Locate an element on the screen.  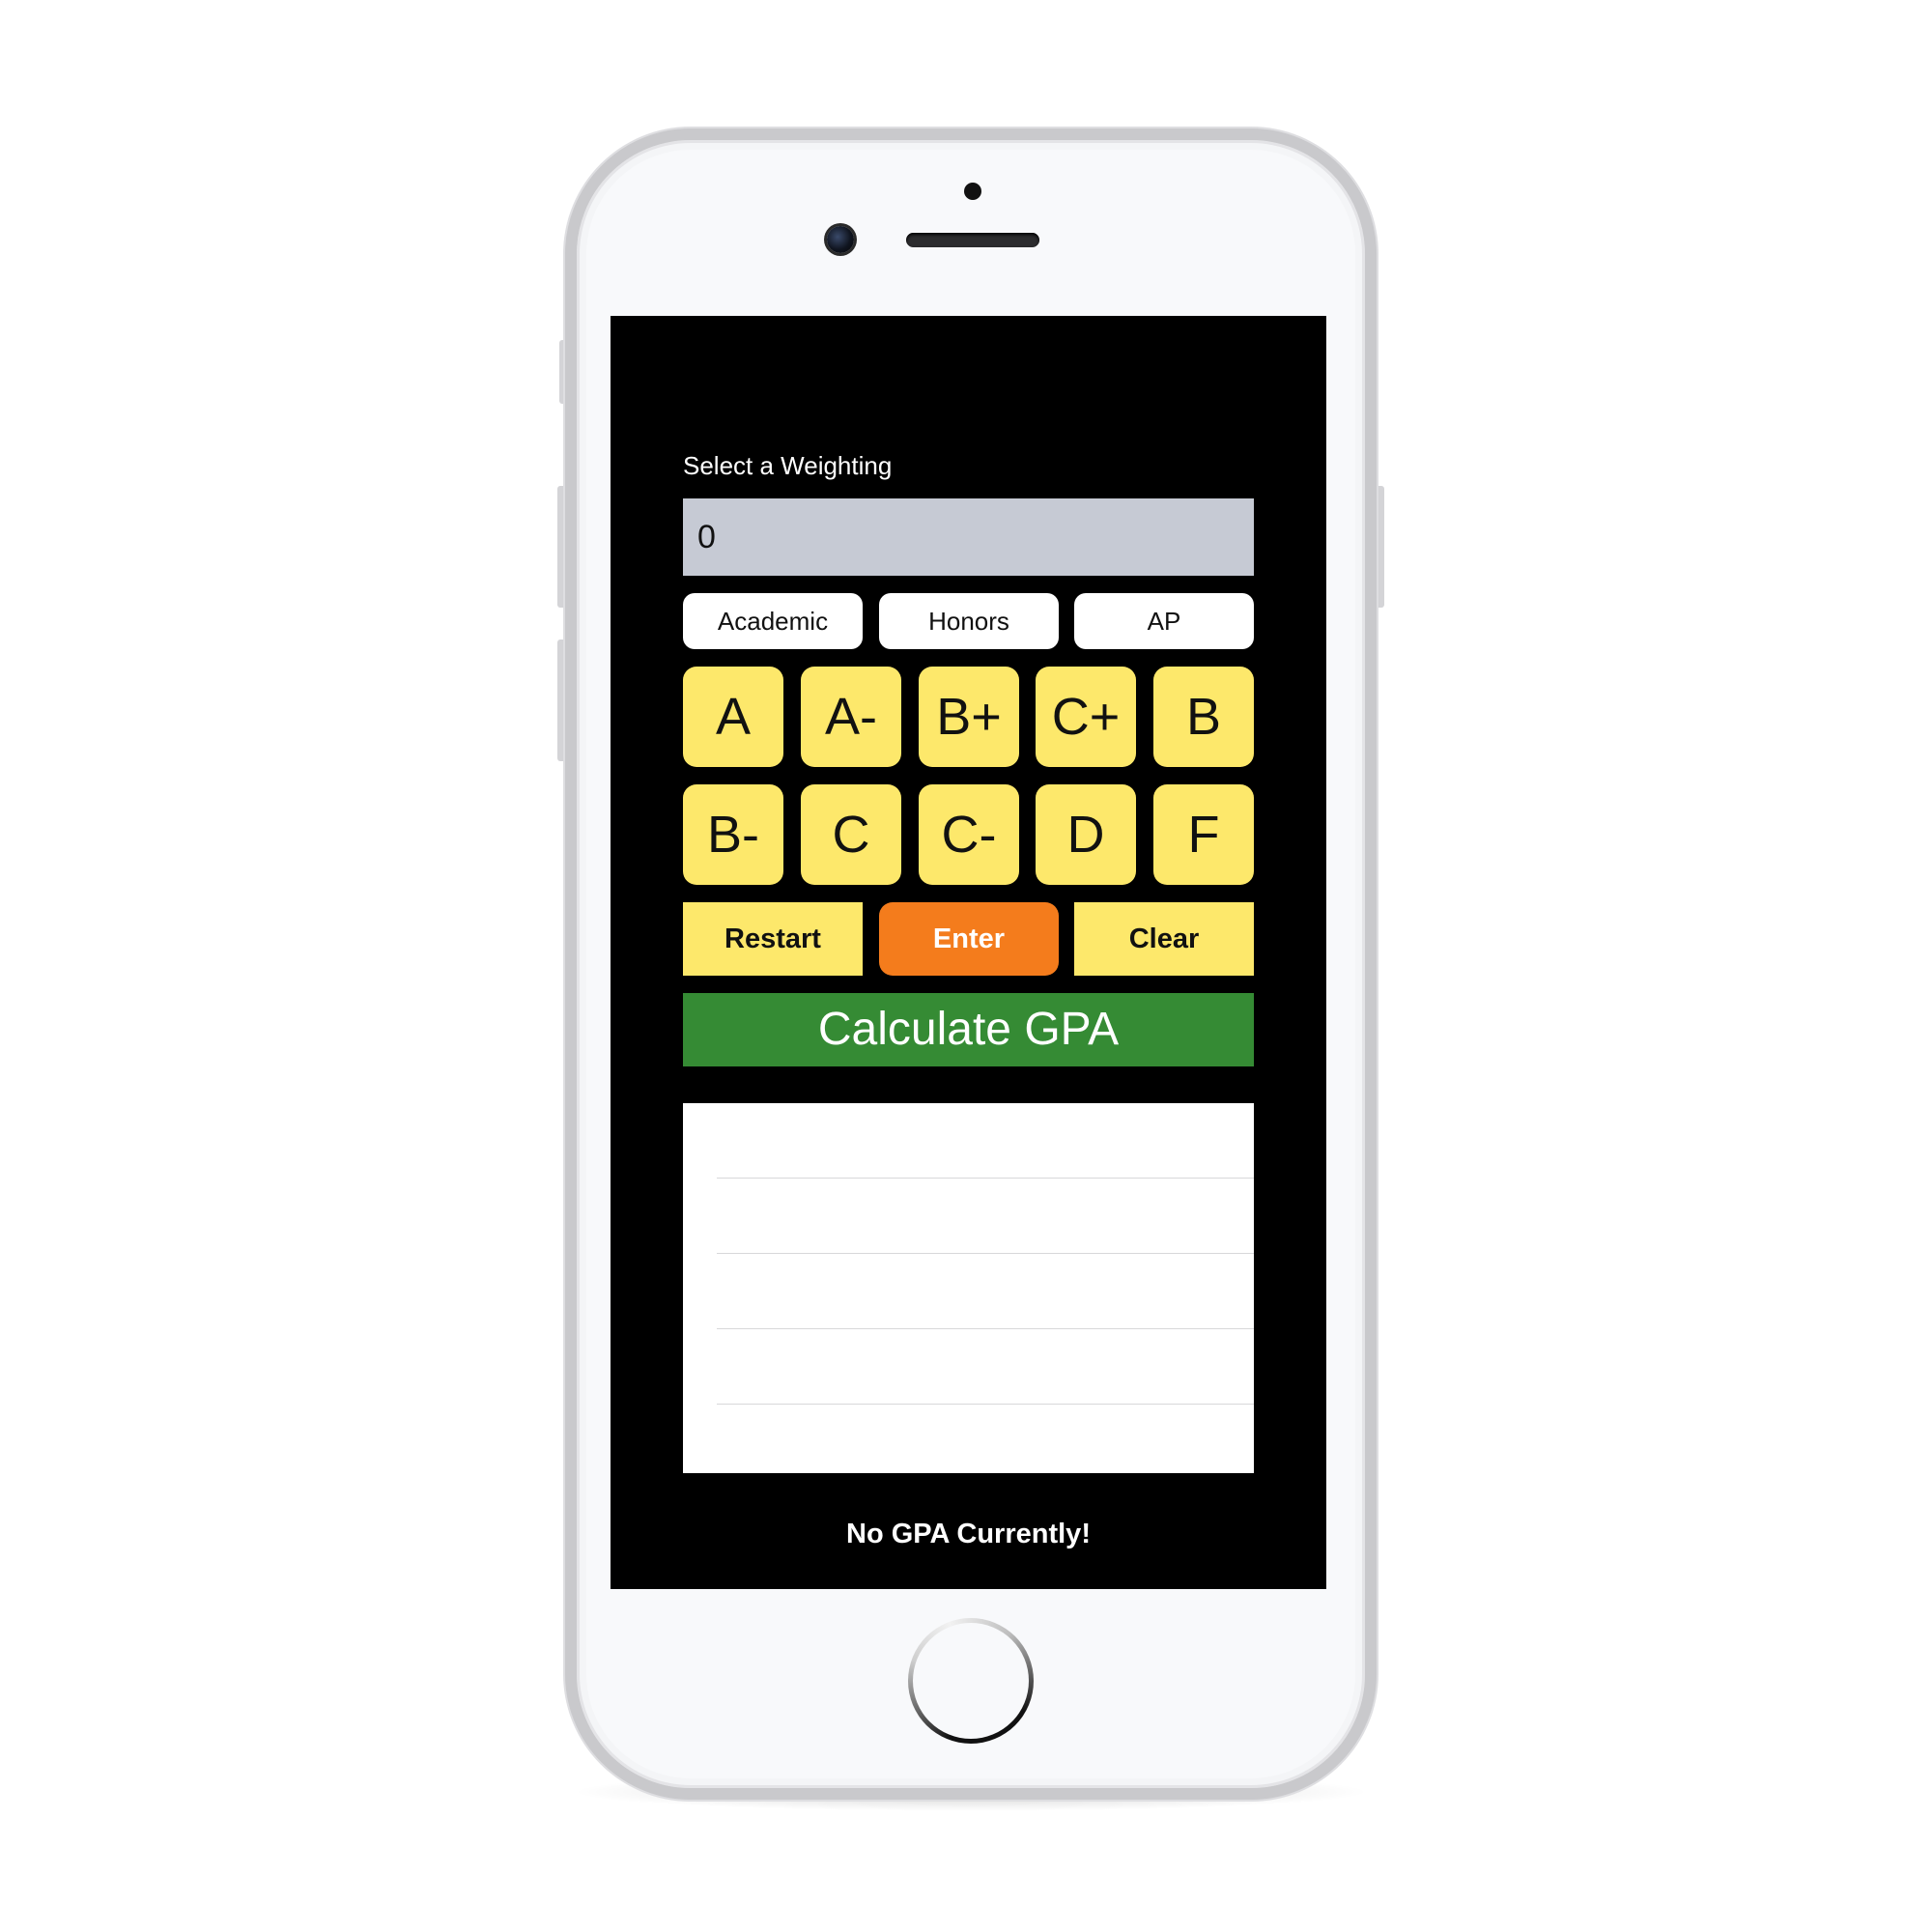
grade-c-plus-button: C+ is located at coordinates (1086, 717).